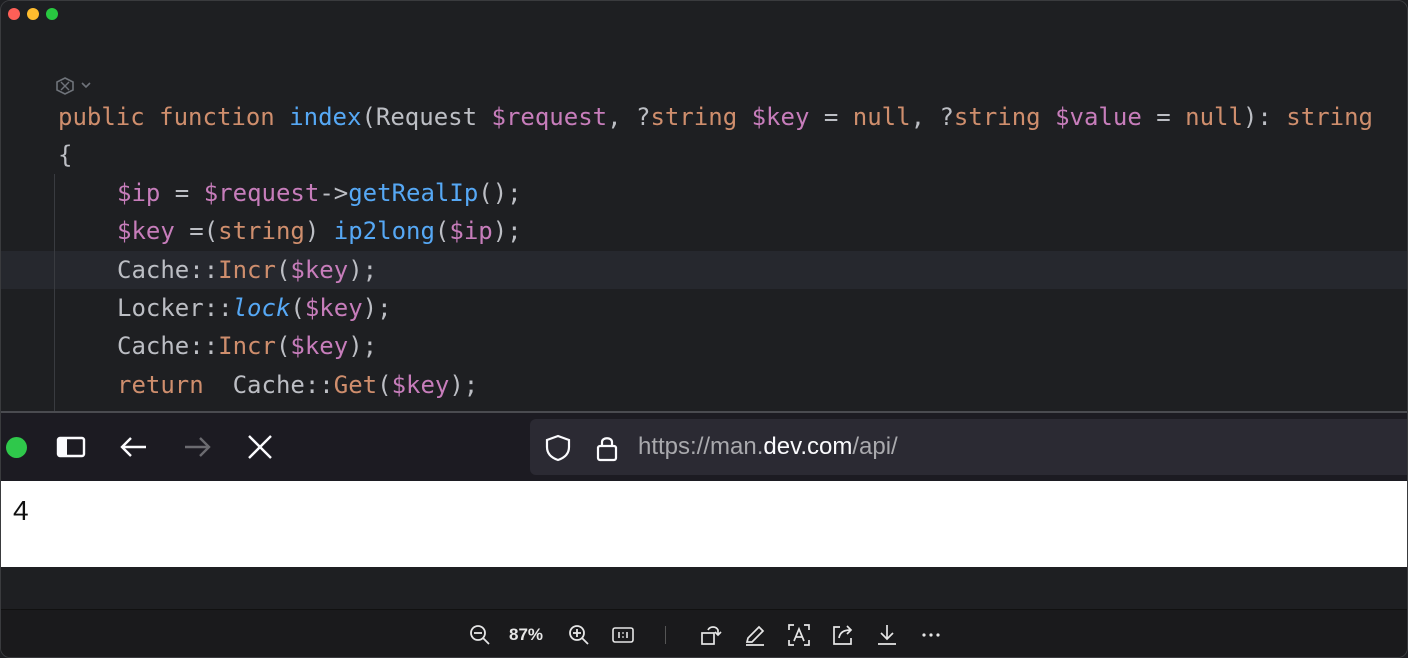  Describe the element at coordinates (52, 14) in the screenshot. I see `maximize-window-button` at that location.